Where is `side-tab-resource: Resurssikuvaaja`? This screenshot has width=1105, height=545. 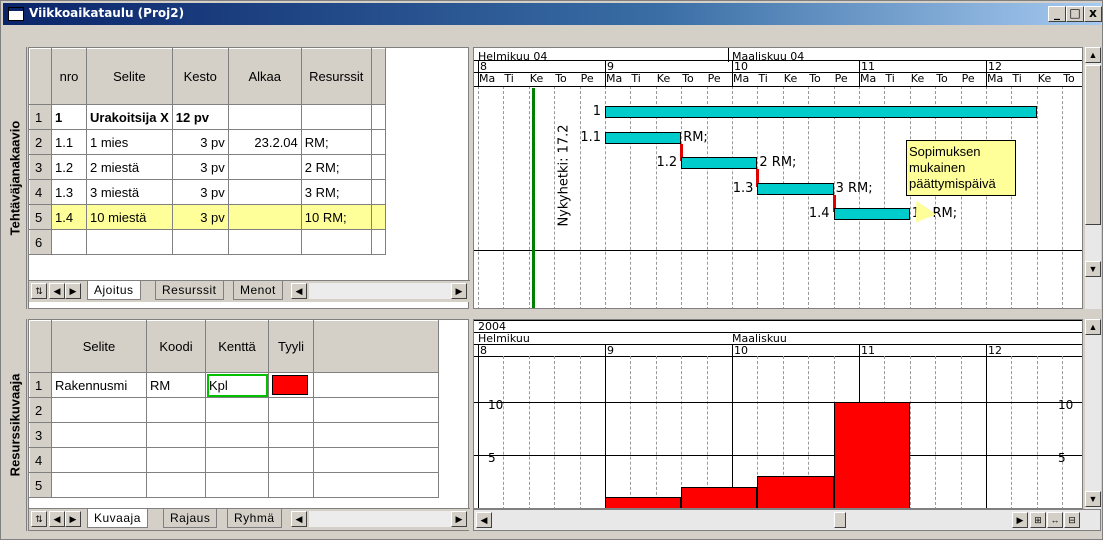 side-tab-resource: Resurssikuvaaja is located at coordinates (15, 425).